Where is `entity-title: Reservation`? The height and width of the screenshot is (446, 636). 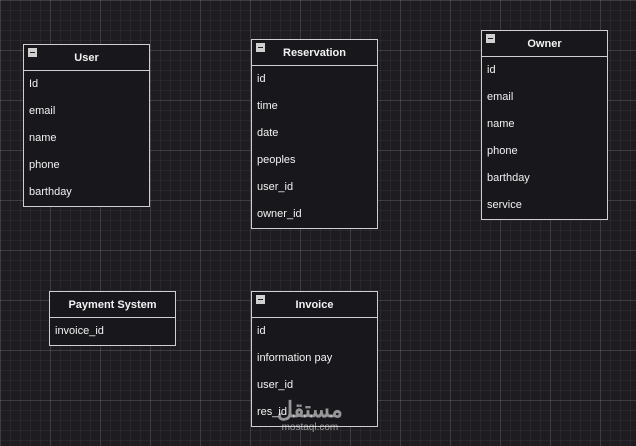 entity-title: Reservation is located at coordinates (314, 52).